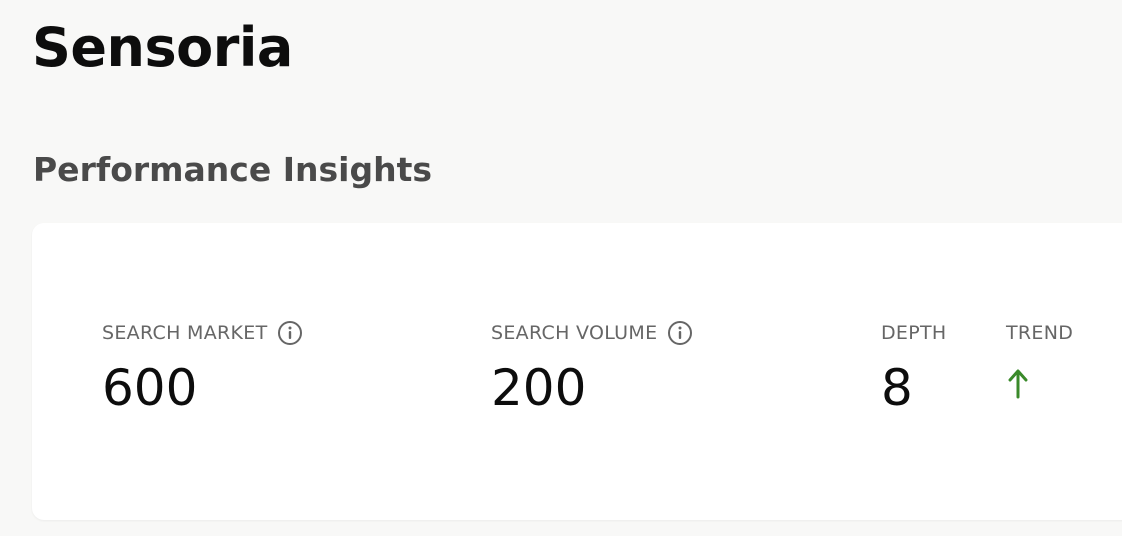  Describe the element at coordinates (592, 366) in the screenshot. I see `metric-search-volume: SEARCH VOLUME 200` at that location.